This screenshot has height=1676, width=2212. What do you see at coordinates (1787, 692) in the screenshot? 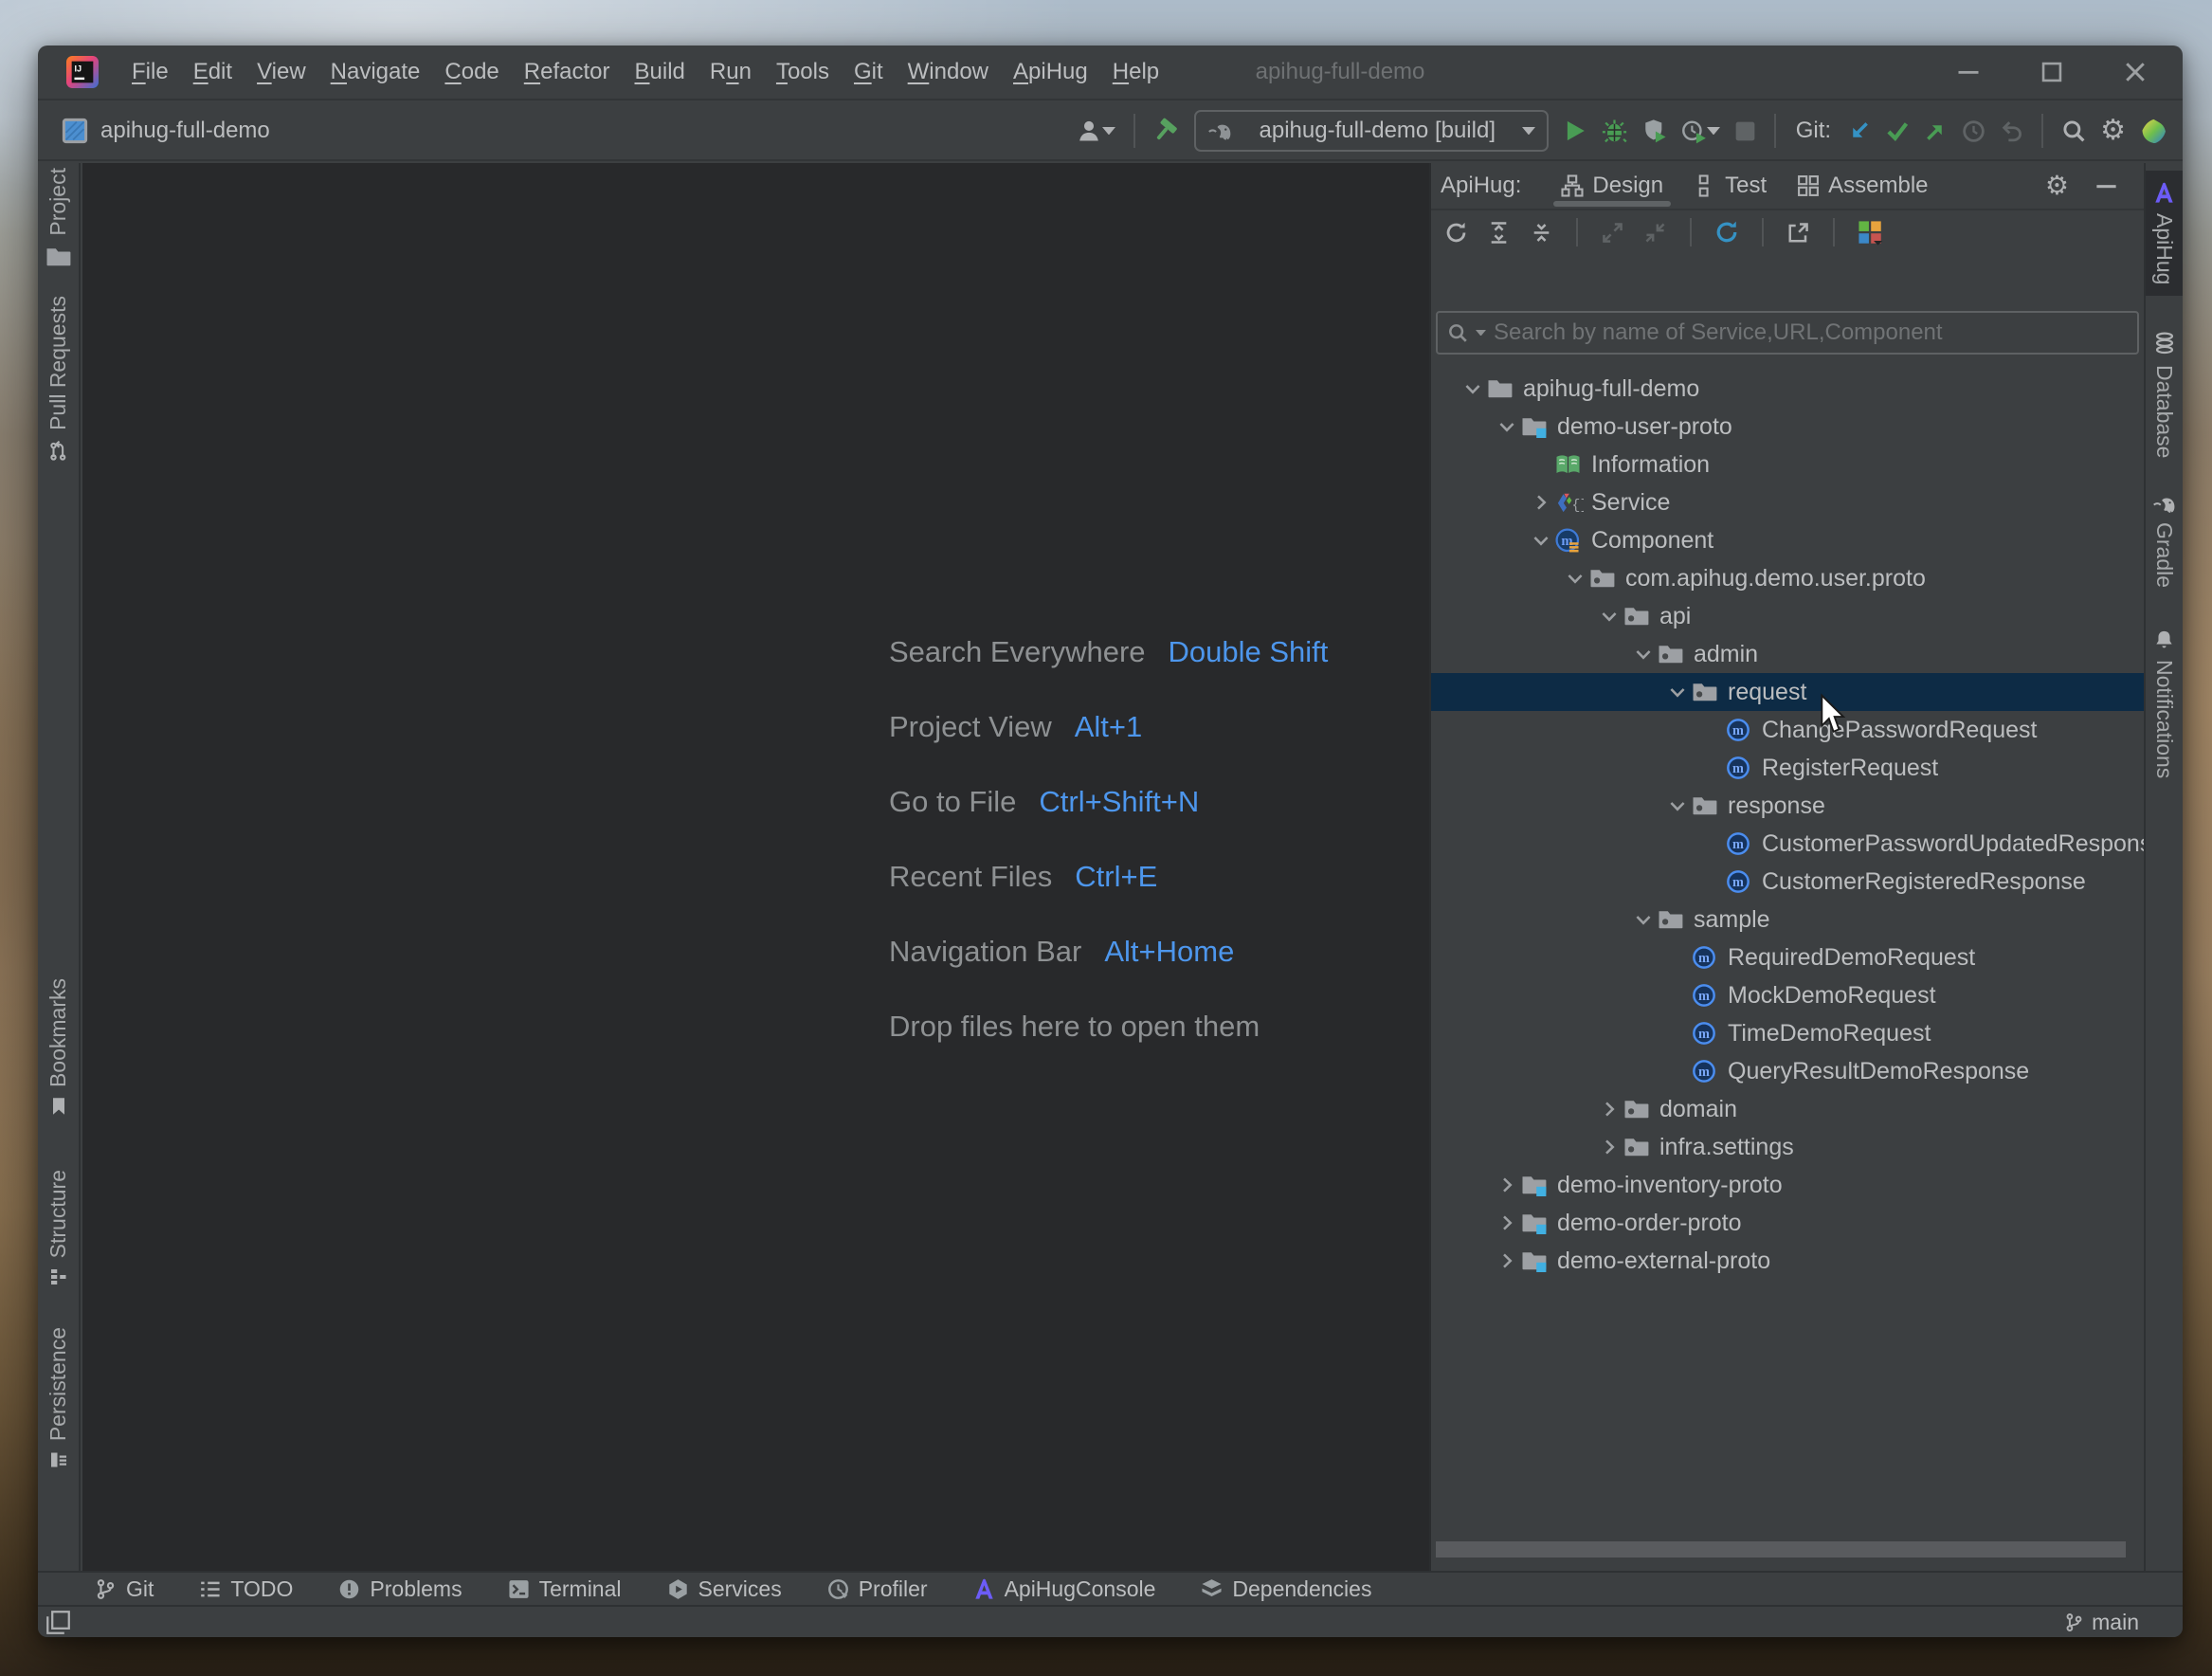
I see `tree-item-request: request` at bounding box center [1787, 692].